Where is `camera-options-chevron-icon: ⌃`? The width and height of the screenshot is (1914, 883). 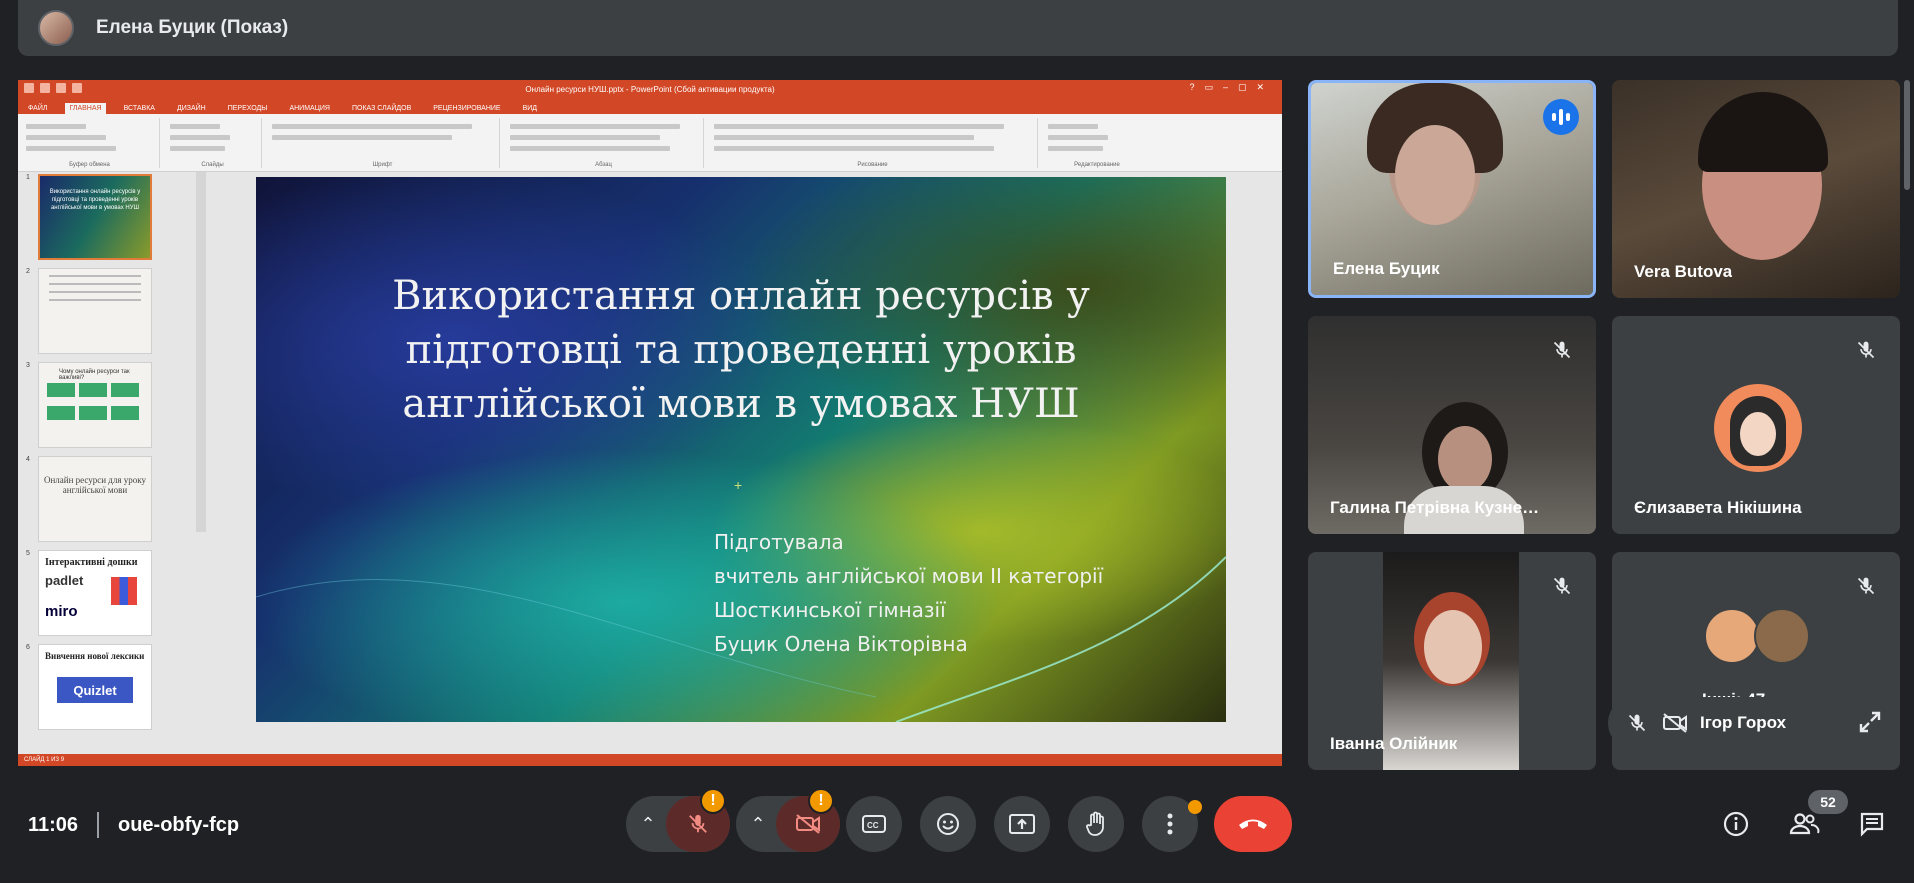 camera-options-chevron-icon: ⌃ is located at coordinates (758, 824).